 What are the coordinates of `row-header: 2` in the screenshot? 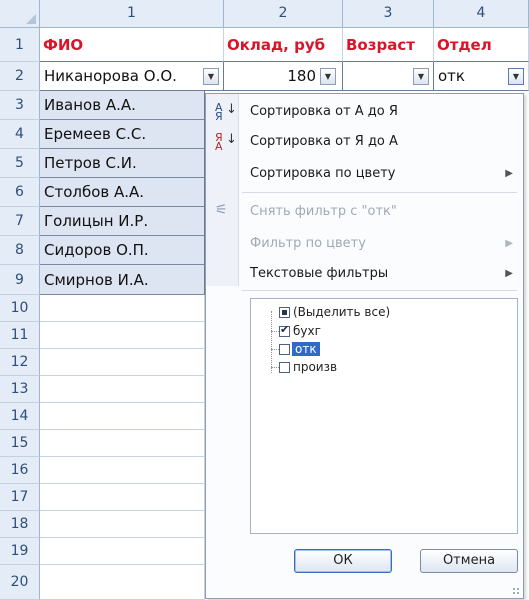 It's located at (20, 76).